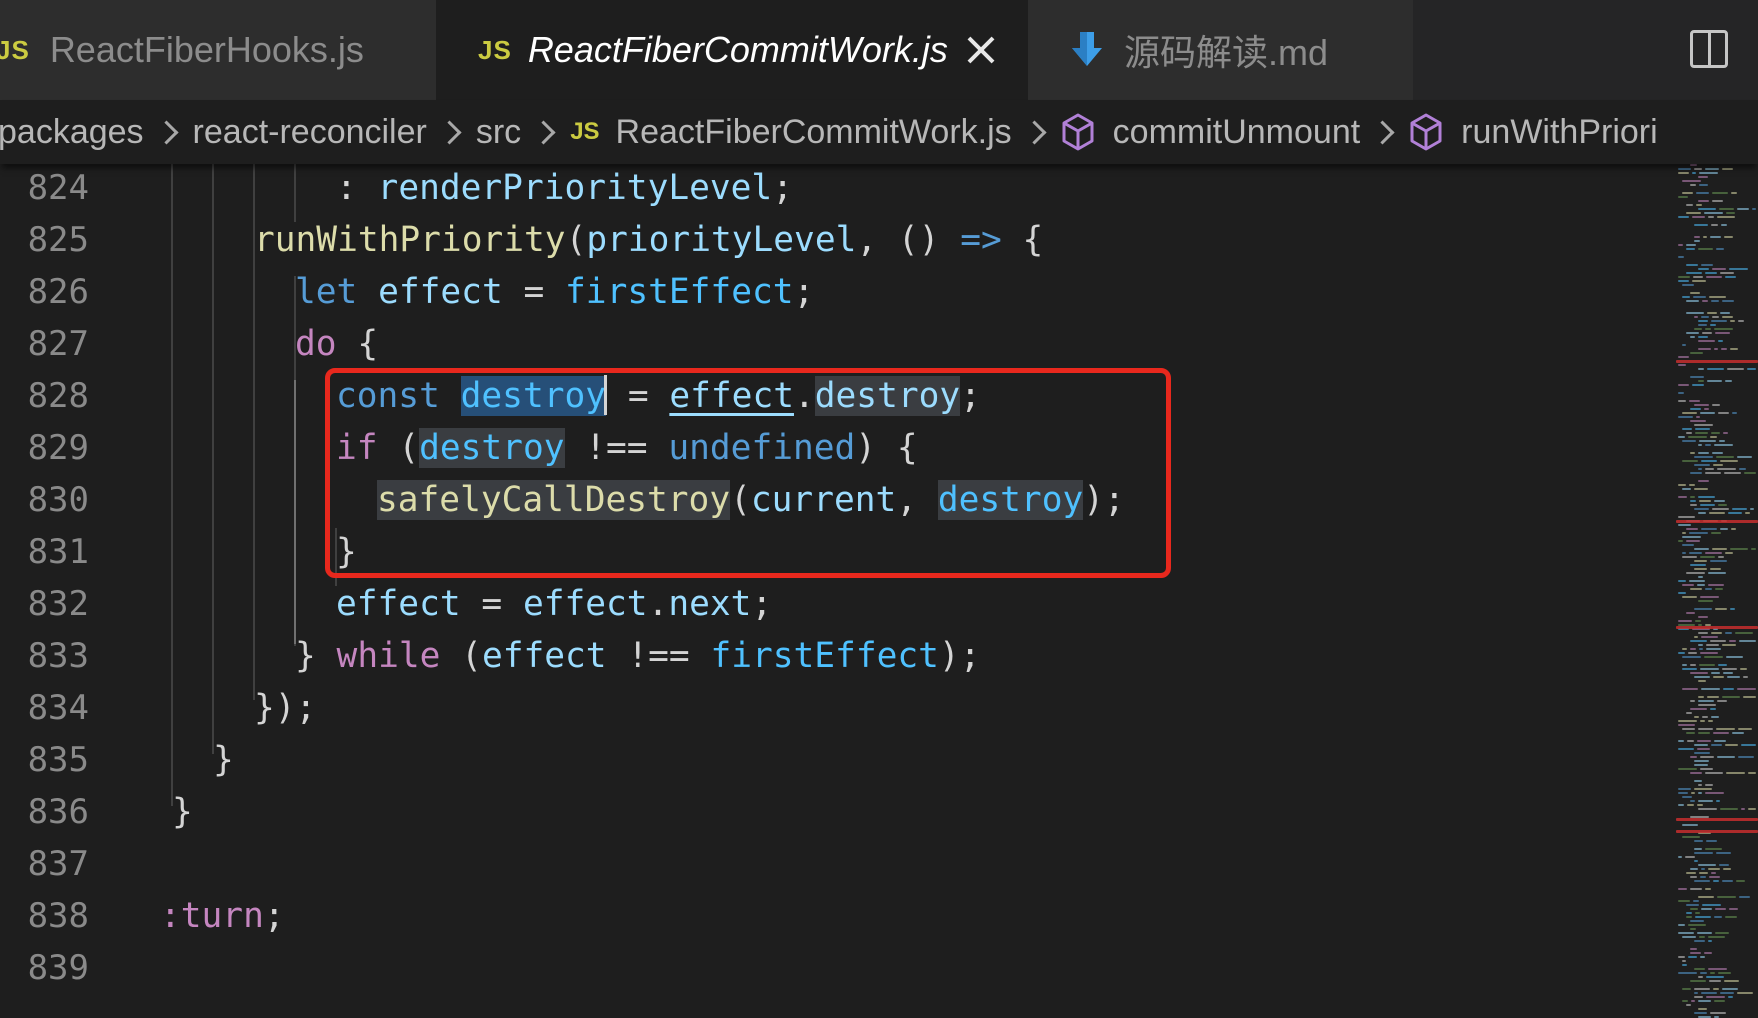  What do you see at coordinates (218, 50) in the screenshot?
I see `tab-reactfiberhooks: JS ReactFiberHooks.js` at bounding box center [218, 50].